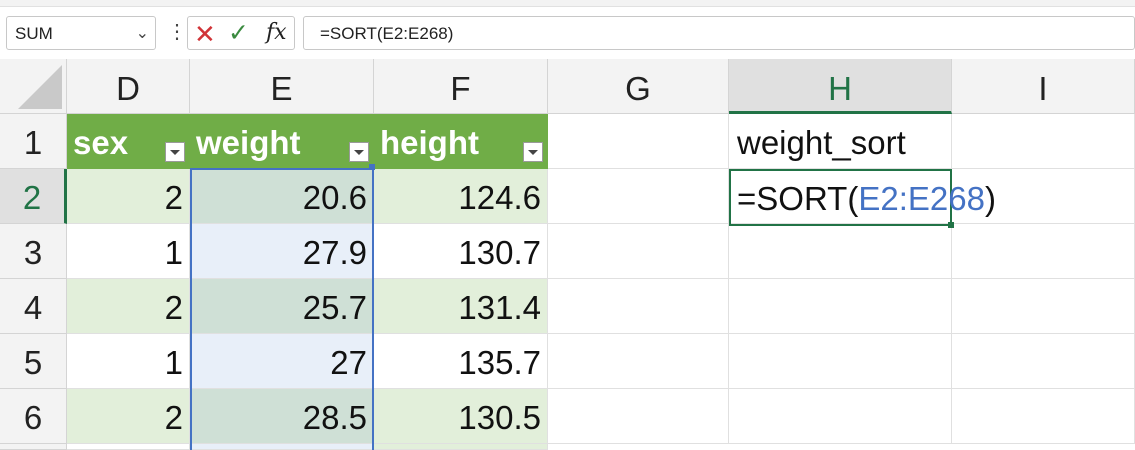 This screenshot has height=450, width=1135. I want to click on cell-h4, so click(840, 306).